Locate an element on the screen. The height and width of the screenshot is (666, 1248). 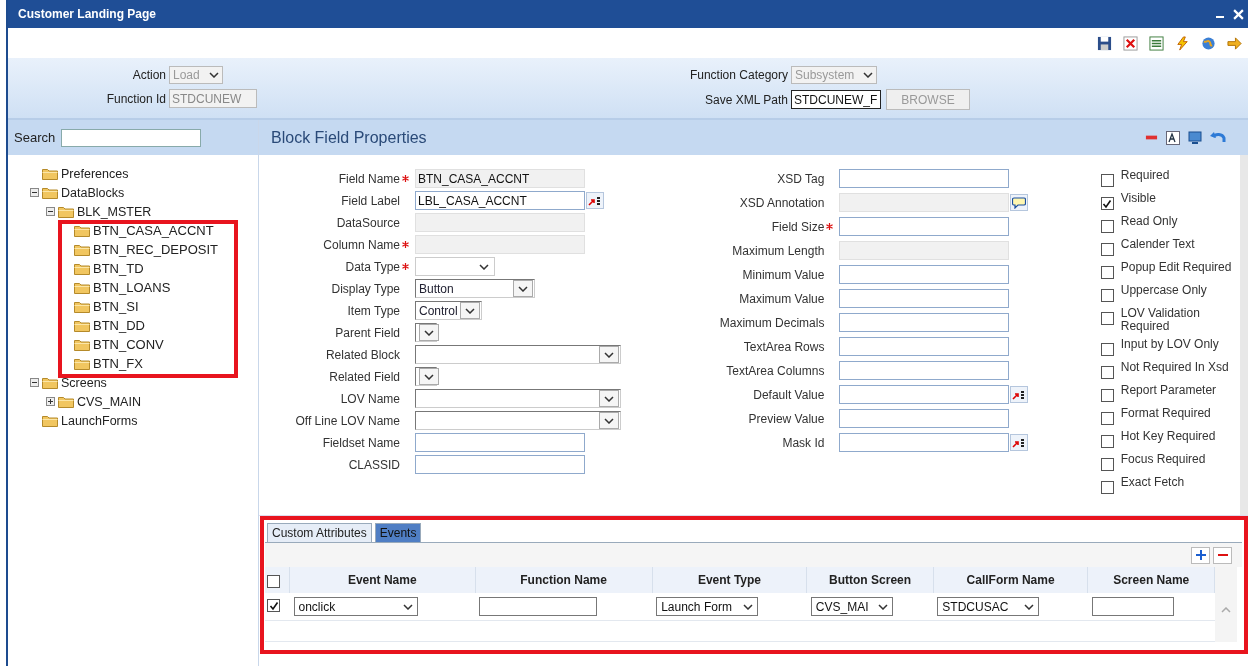
tab: Events is located at coordinates (398, 532).